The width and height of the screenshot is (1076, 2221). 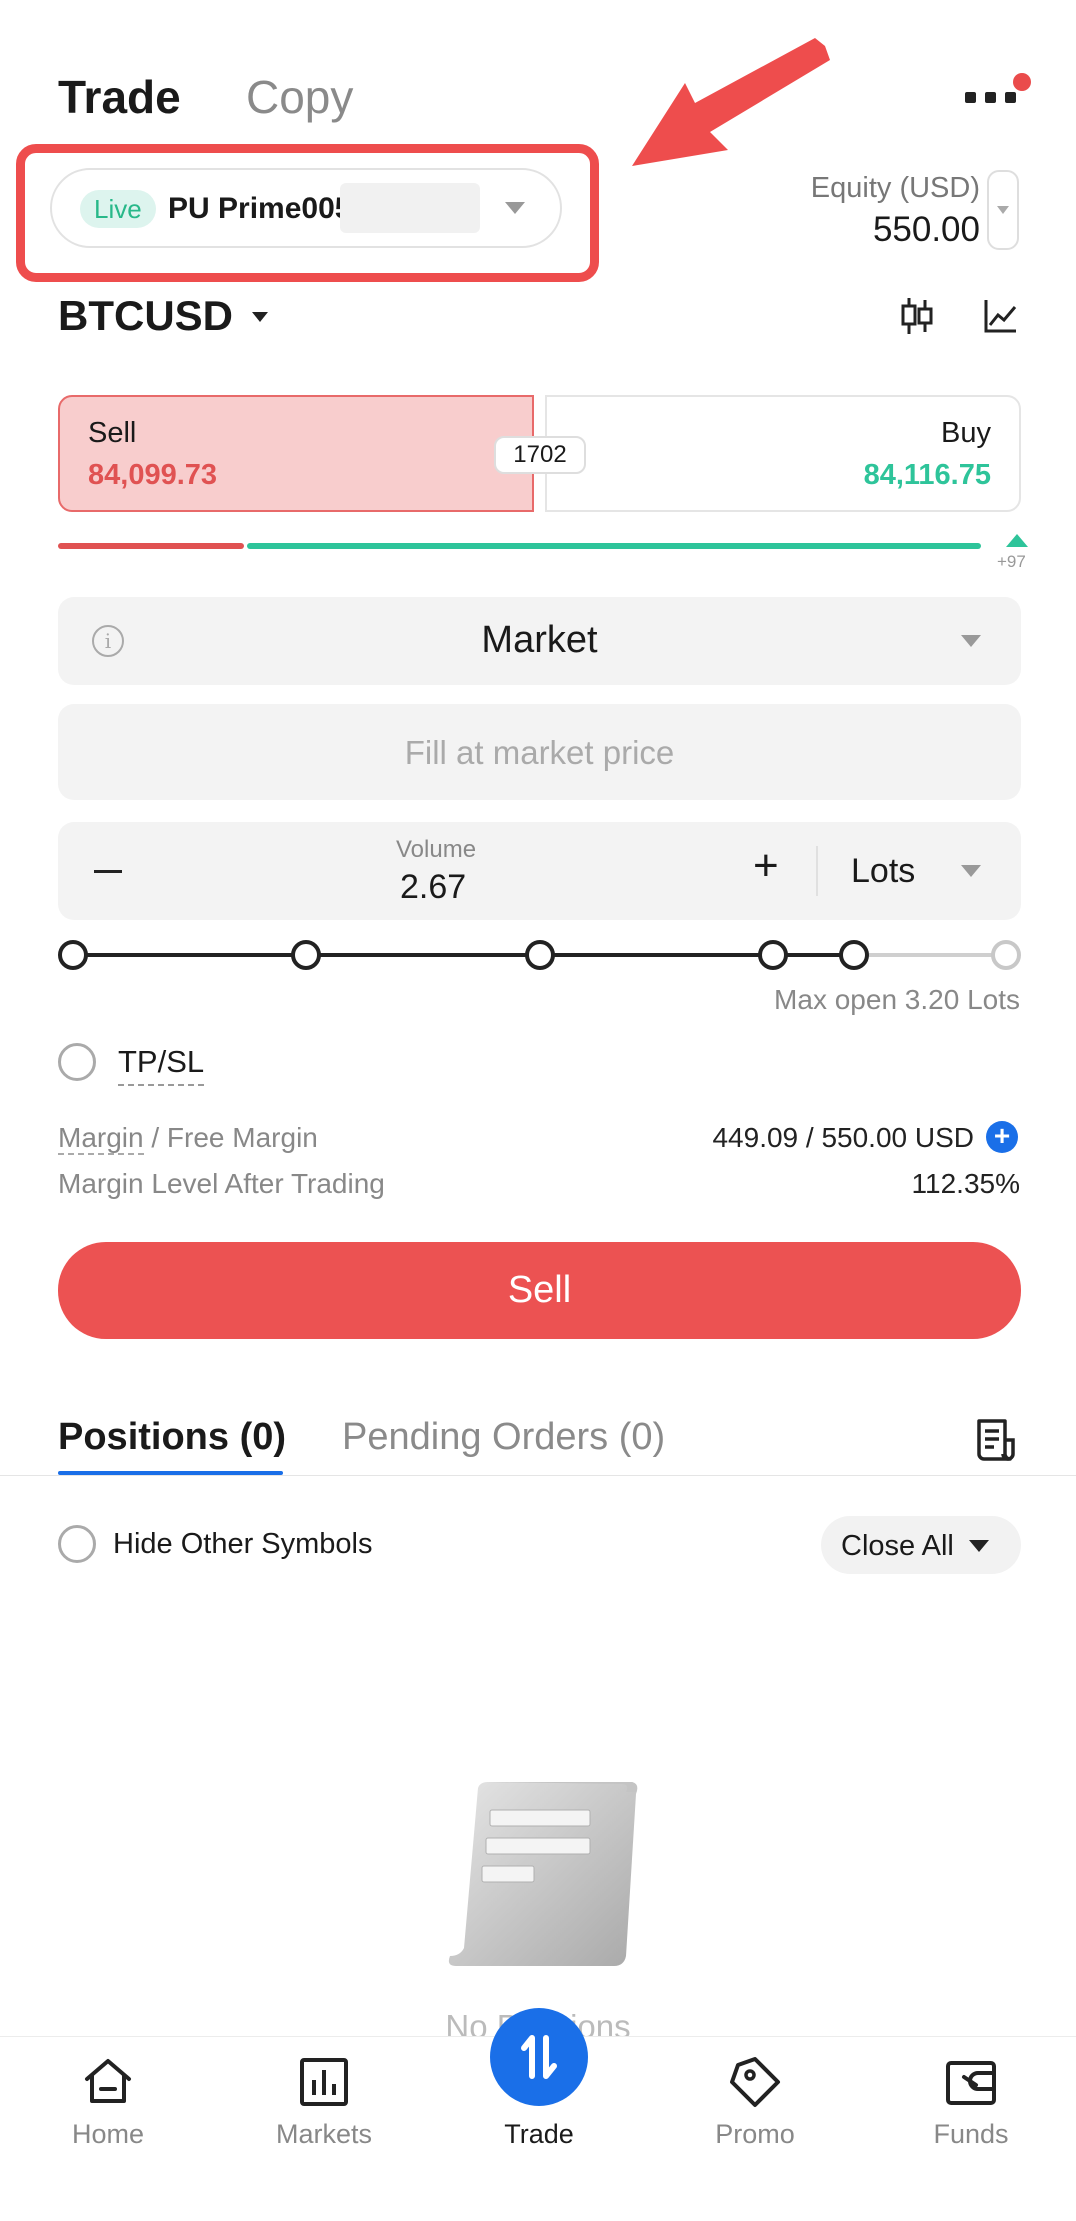 What do you see at coordinates (965, 1183) in the screenshot?
I see `margin-level-value: 112.35%` at bounding box center [965, 1183].